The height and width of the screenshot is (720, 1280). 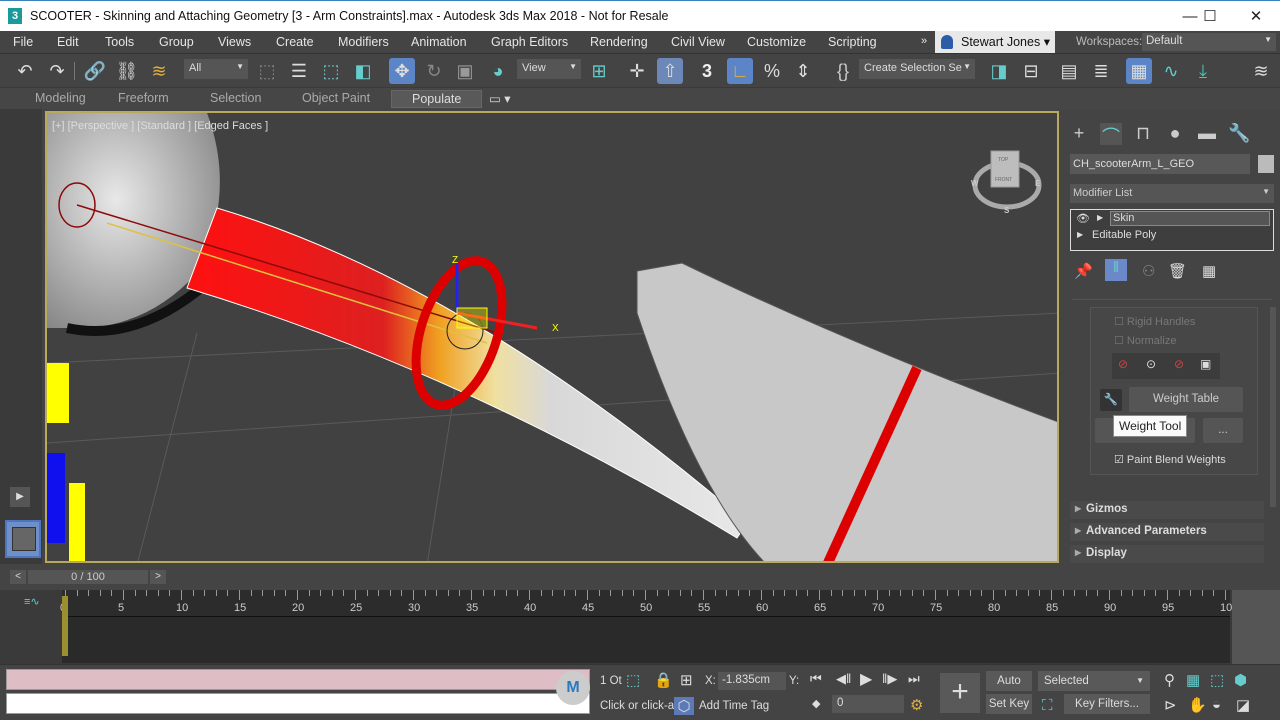 What do you see at coordinates (1169, 680) in the screenshot?
I see `zoom-icon: ⚲` at bounding box center [1169, 680].